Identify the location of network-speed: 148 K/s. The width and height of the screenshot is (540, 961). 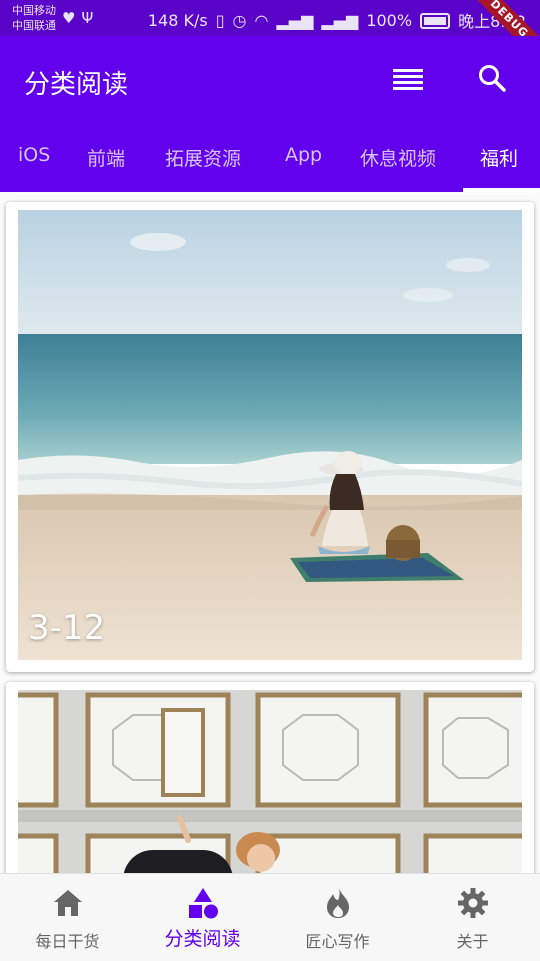
(177, 20).